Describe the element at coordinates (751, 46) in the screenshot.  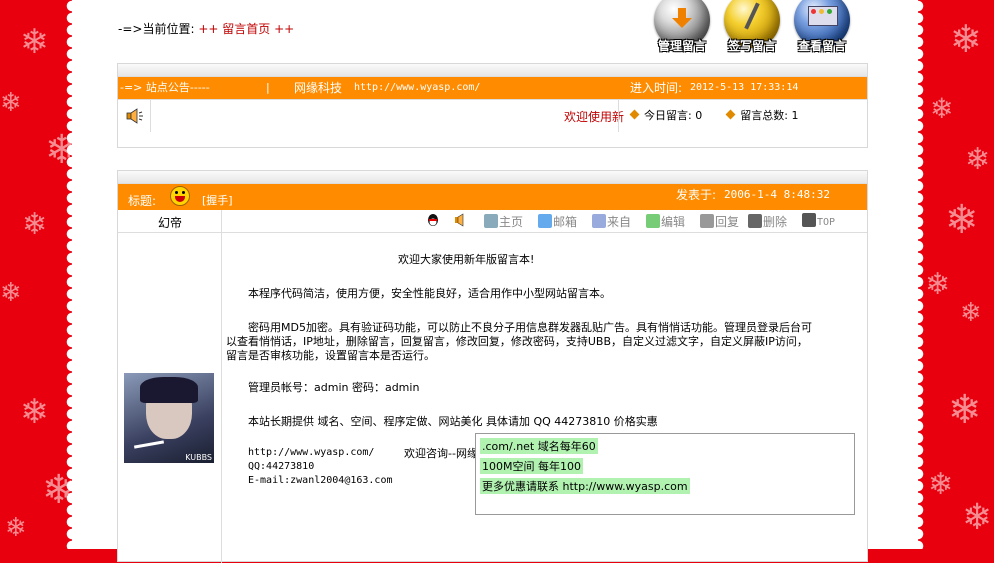
I see `write-label: 签写留言` at that location.